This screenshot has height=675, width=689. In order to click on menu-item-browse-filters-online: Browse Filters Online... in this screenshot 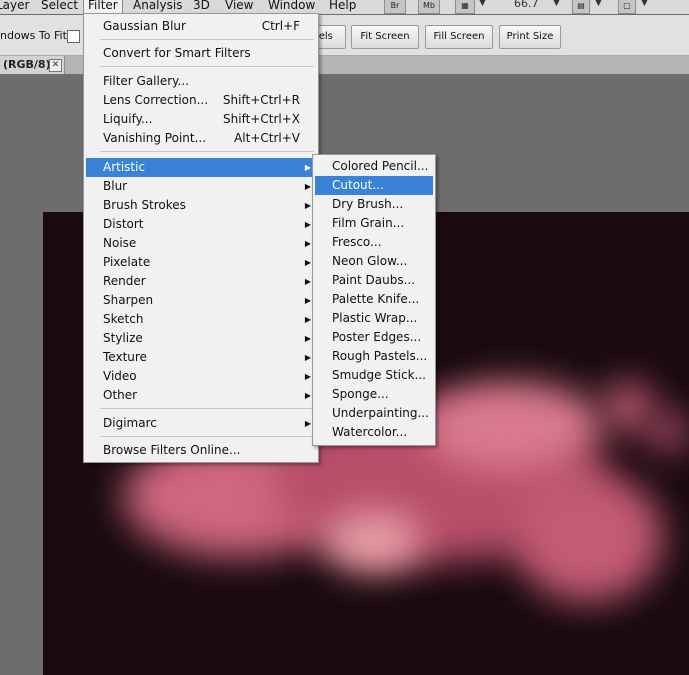, I will do `click(201, 450)`.